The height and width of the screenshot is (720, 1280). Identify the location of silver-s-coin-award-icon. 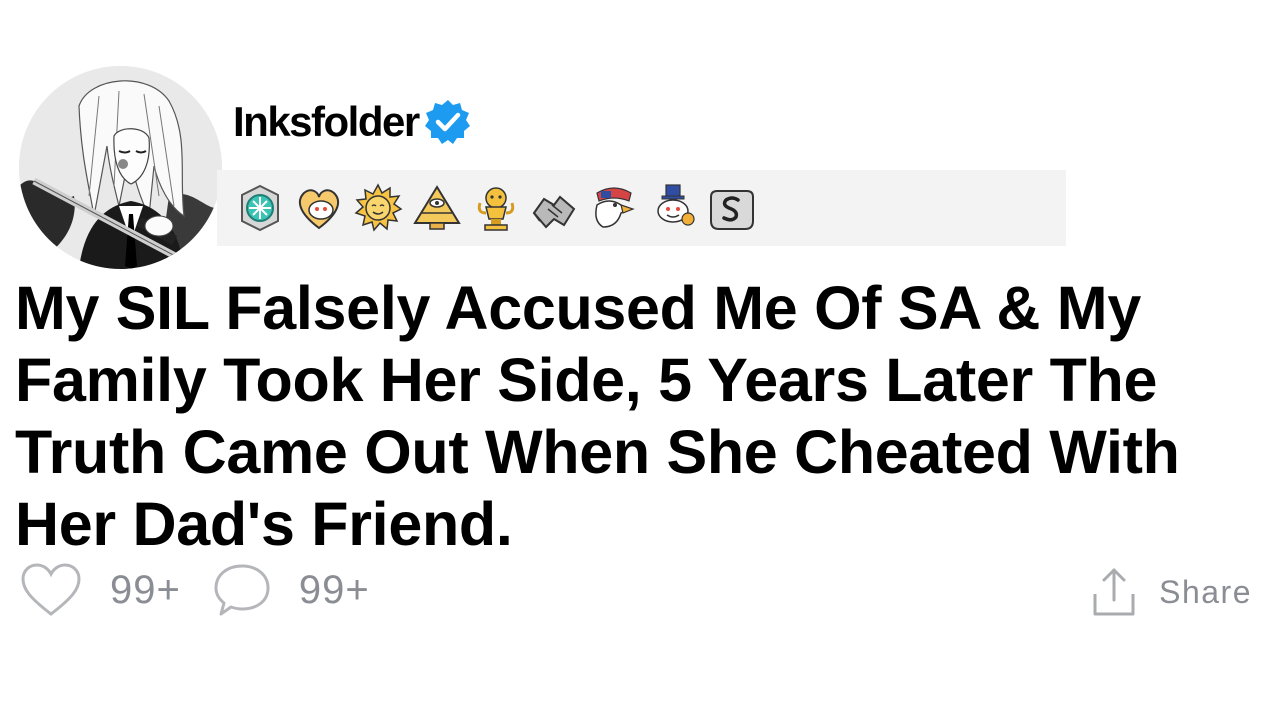
(732, 208).